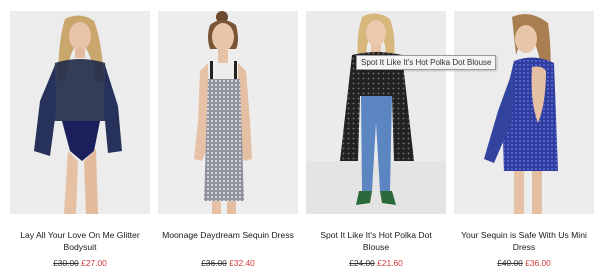  I want to click on product-price: £36.00 £32.40, so click(228, 263).